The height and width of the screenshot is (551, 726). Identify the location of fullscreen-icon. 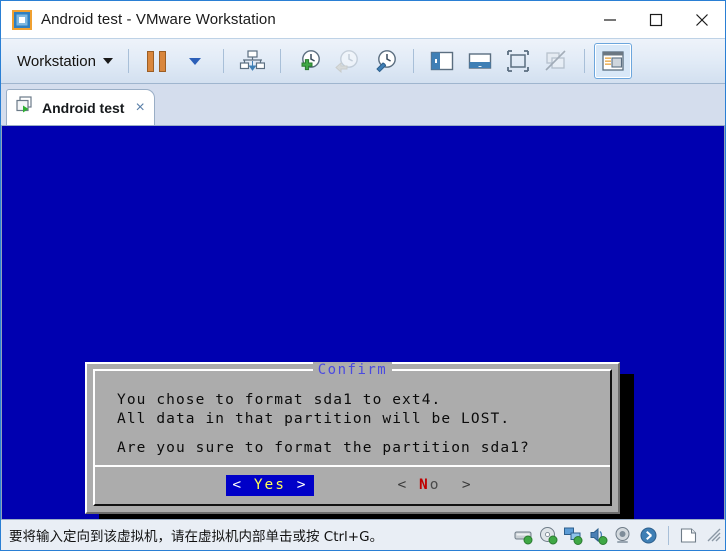
(518, 61).